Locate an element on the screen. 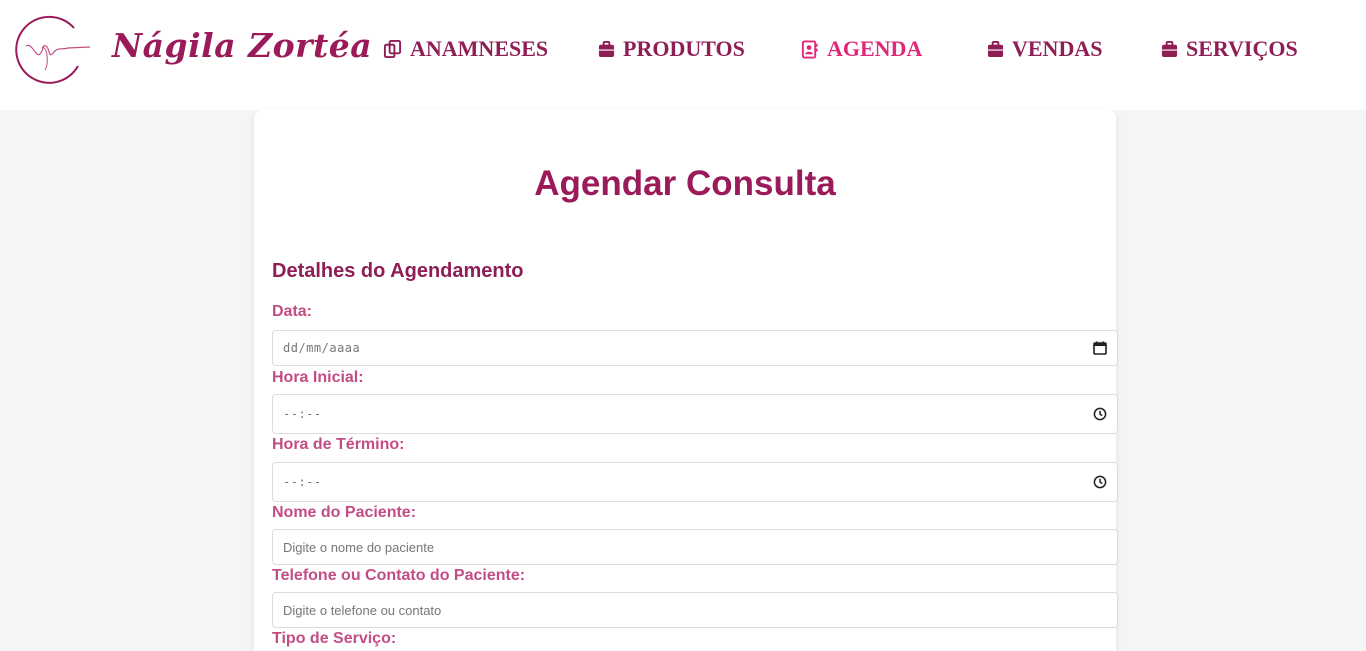  nav-agenda-label: AGENDA is located at coordinates (875, 48).